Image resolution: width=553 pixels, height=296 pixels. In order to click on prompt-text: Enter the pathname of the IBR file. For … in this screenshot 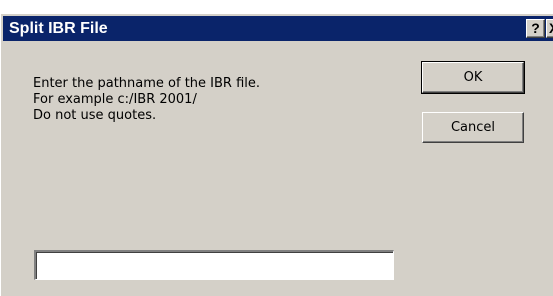, I will do `click(146, 100)`.